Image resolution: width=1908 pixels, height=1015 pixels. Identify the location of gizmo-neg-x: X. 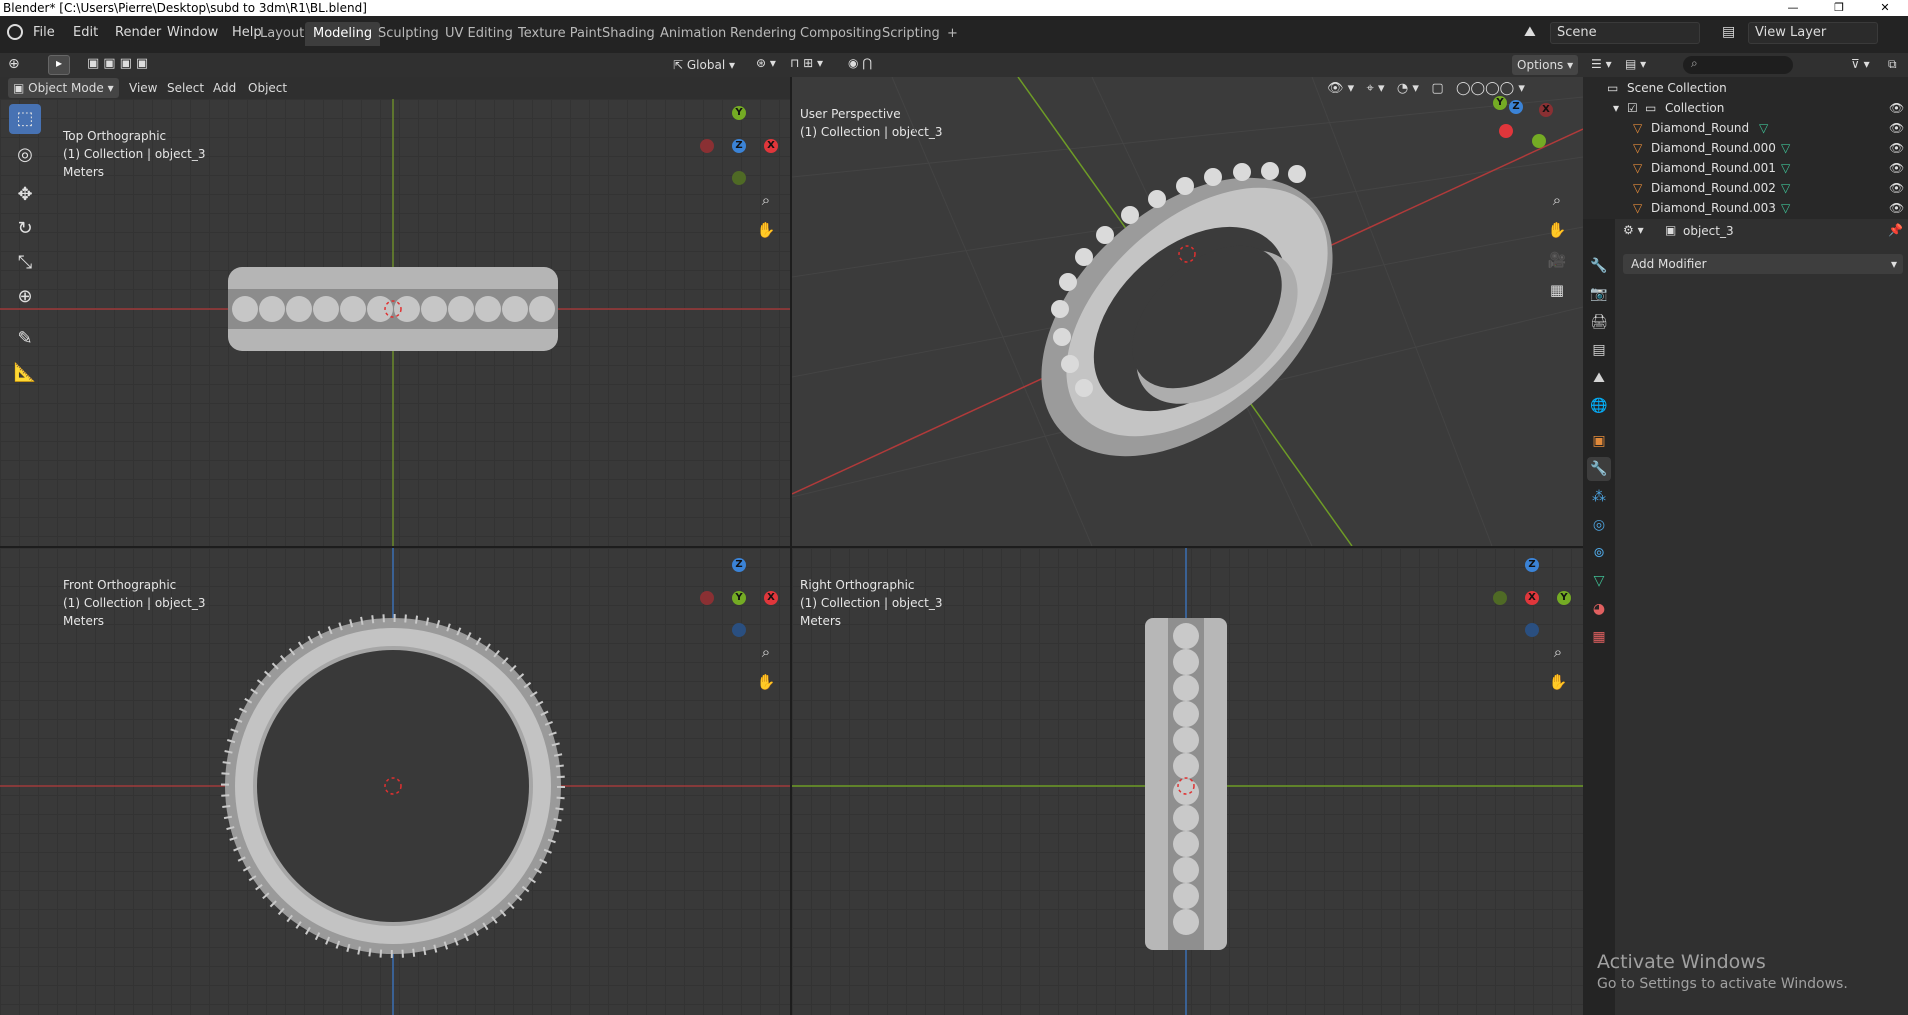
(1546, 110).